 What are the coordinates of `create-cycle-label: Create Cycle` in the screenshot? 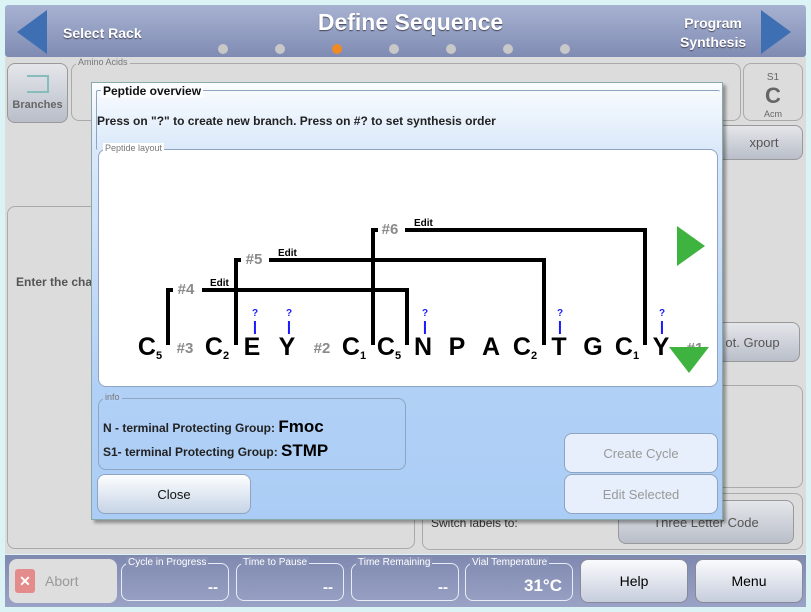 It's located at (641, 453).